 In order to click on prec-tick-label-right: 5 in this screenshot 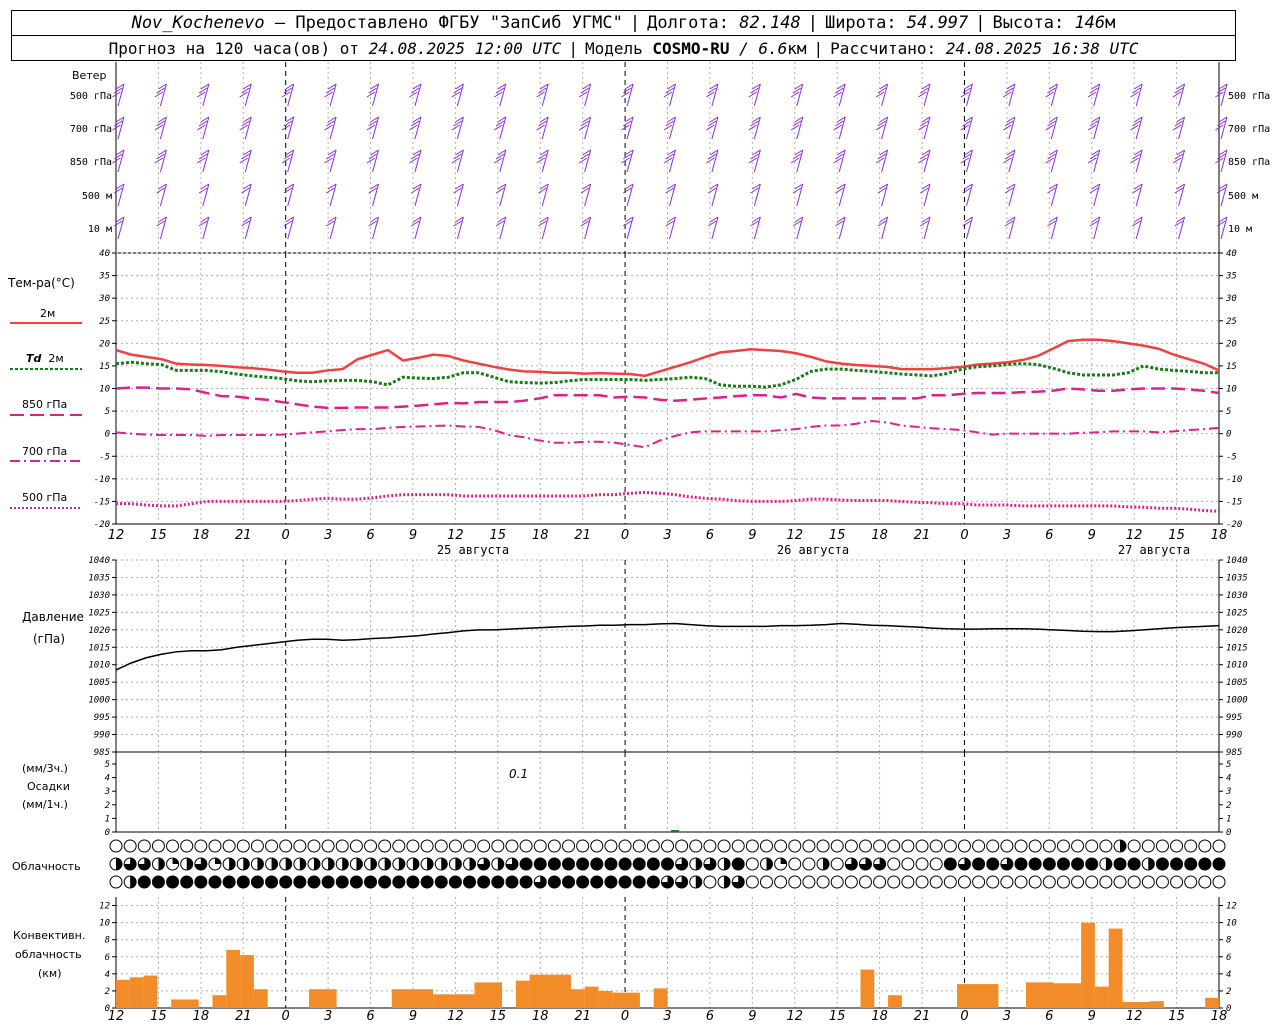, I will do `click(1228, 765)`.